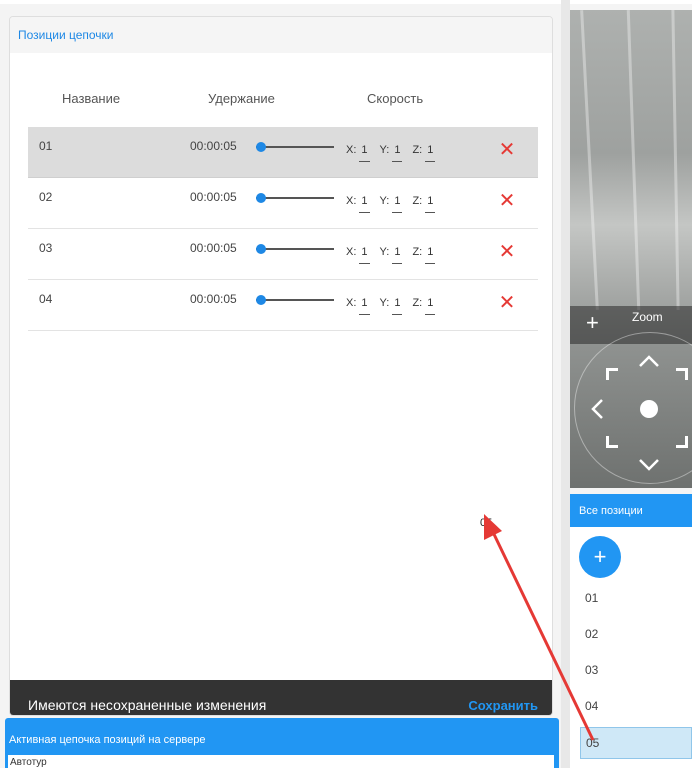  What do you see at coordinates (591, 670) in the screenshot?
I see `list-item: 03` at bounding box center [591, 670].